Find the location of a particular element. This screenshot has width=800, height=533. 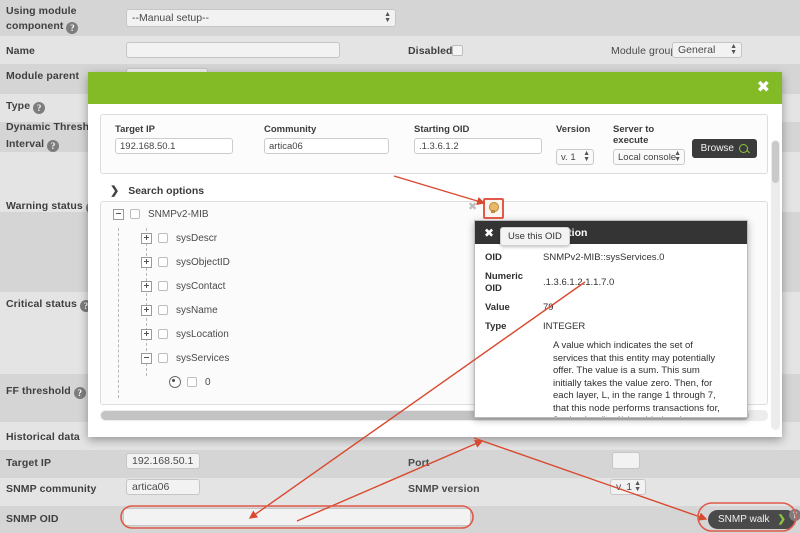

disabled-checkbox is located at coordinates (457, 50).